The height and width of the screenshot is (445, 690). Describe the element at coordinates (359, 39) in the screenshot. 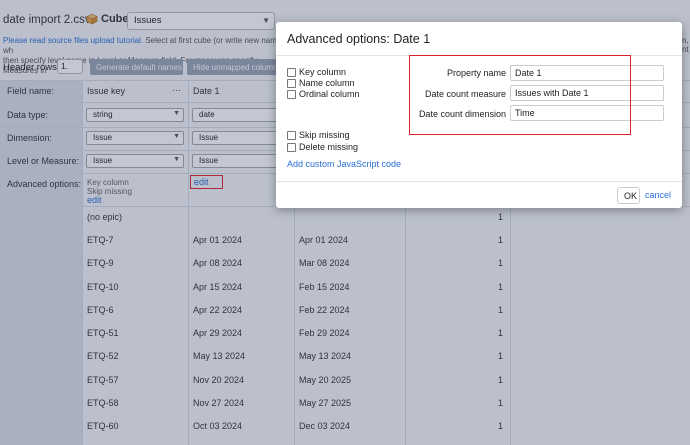

I see `dialog-title: Advanced options: Date 1` at that location.